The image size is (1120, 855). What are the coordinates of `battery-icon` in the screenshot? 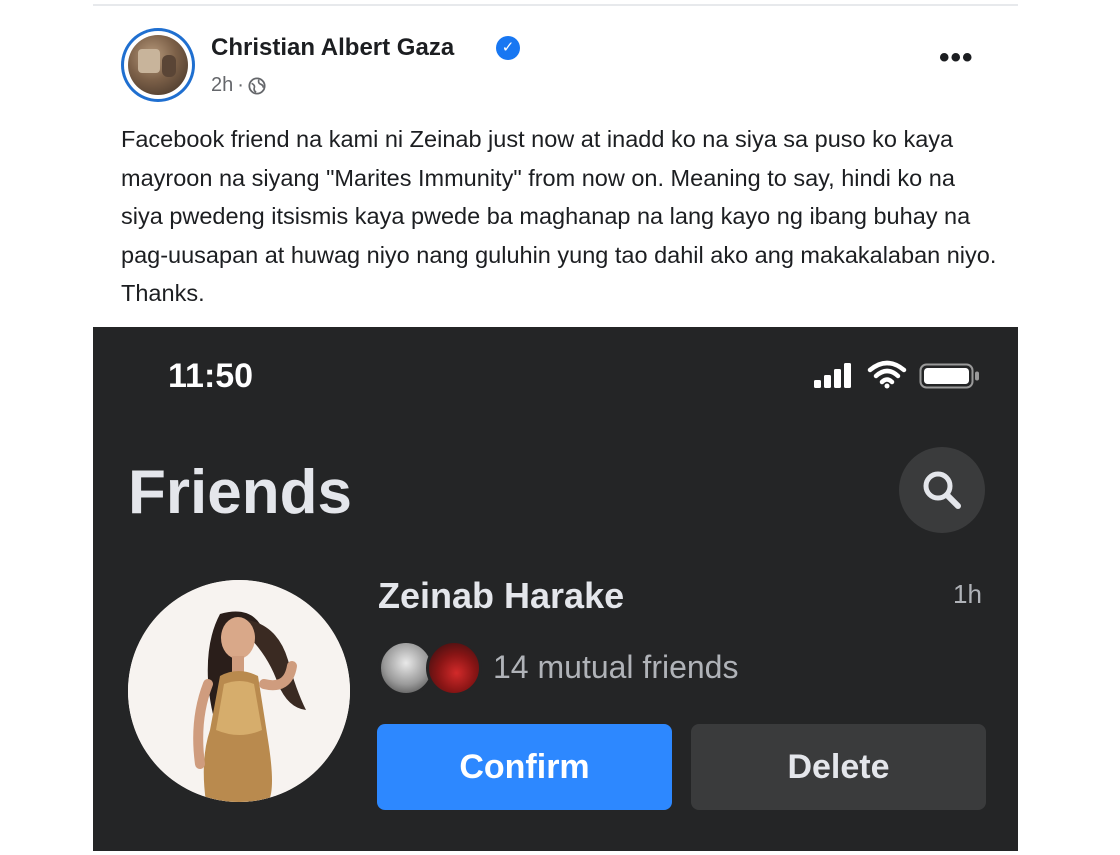 It's located at (949, 376).